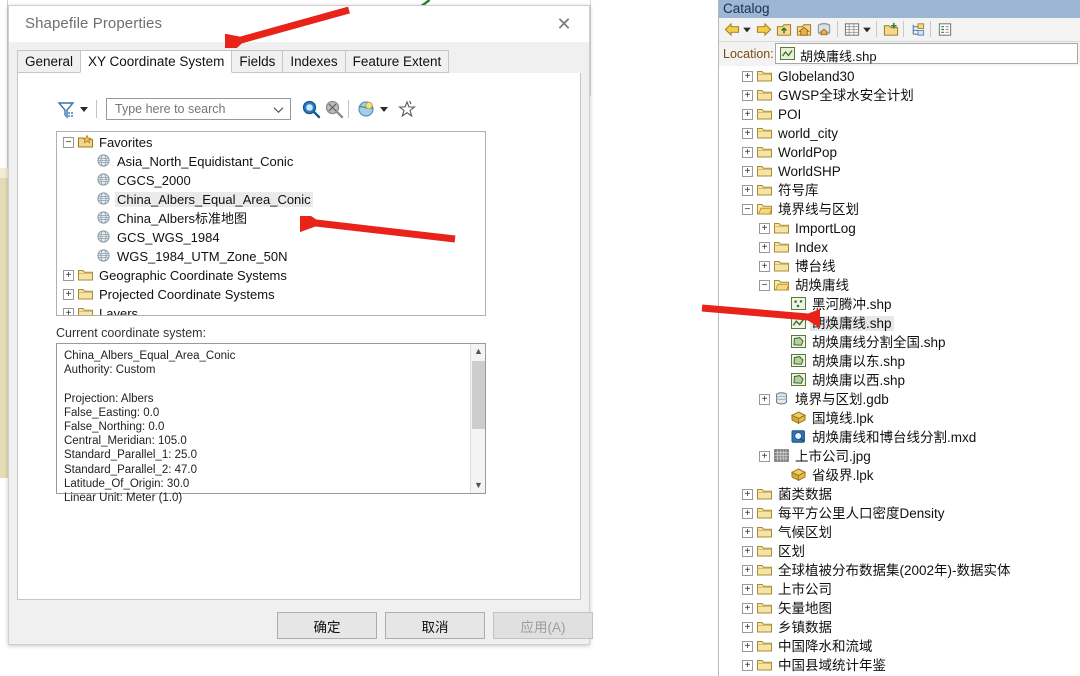  Describe the element at coordinates (271, 309) in the screenshot. I see `tree-item: + Layers` at that location.